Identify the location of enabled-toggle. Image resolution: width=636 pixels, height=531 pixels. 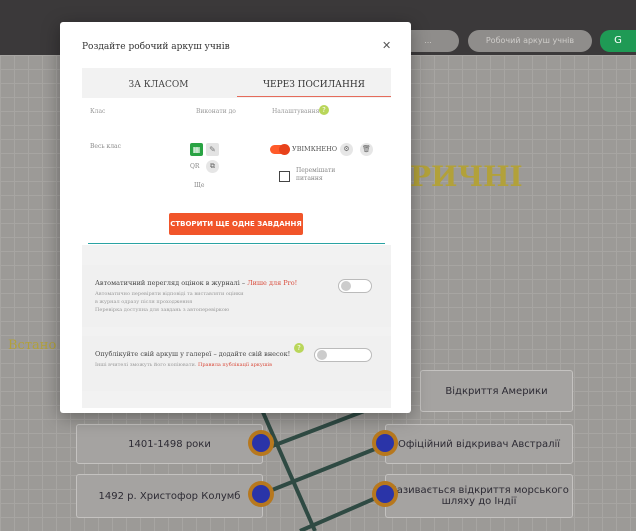
(280, 149).